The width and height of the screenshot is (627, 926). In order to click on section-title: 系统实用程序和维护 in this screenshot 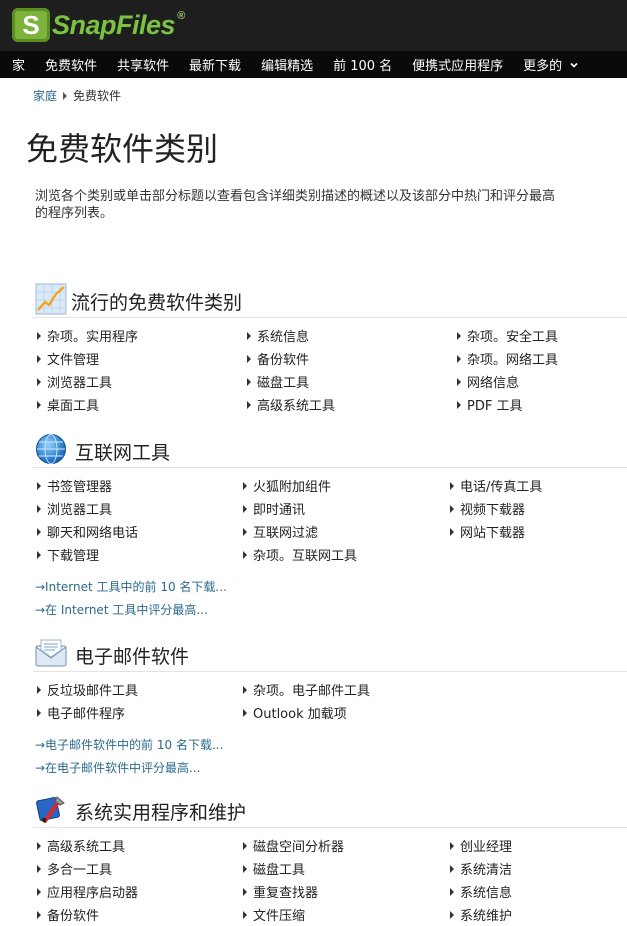, I will do `click(160, 811)`.